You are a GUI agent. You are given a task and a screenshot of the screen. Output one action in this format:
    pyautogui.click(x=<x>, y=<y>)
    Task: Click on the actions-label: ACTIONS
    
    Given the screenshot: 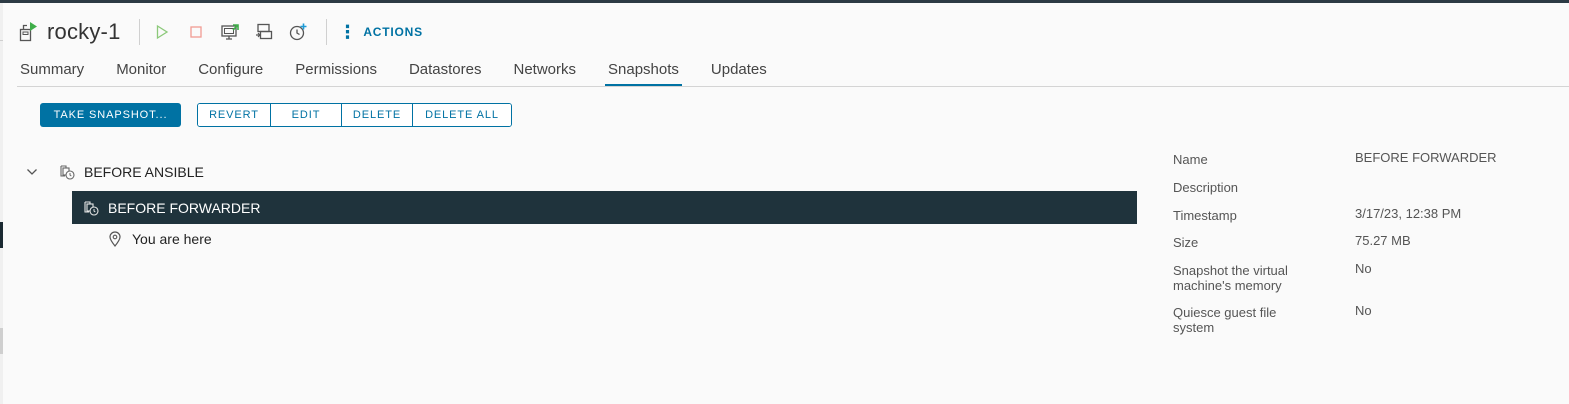 What is the action you would take?
    pyautogui.click(x=393, y=32)
    